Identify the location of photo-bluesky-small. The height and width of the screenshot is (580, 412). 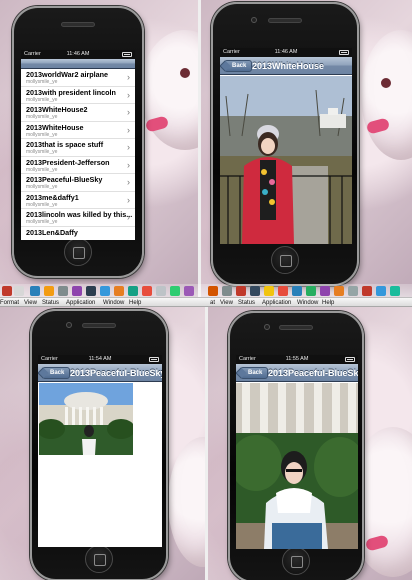
(86, 419).